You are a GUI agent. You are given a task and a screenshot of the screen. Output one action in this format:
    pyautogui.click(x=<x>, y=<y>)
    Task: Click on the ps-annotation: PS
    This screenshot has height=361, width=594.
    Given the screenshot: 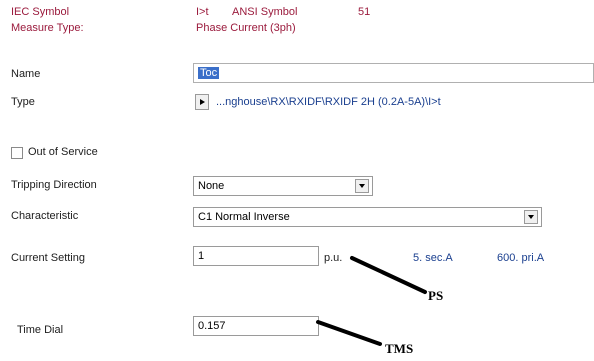 What is the action you would take?
    pyautogui.click(x=436, y=295)
    